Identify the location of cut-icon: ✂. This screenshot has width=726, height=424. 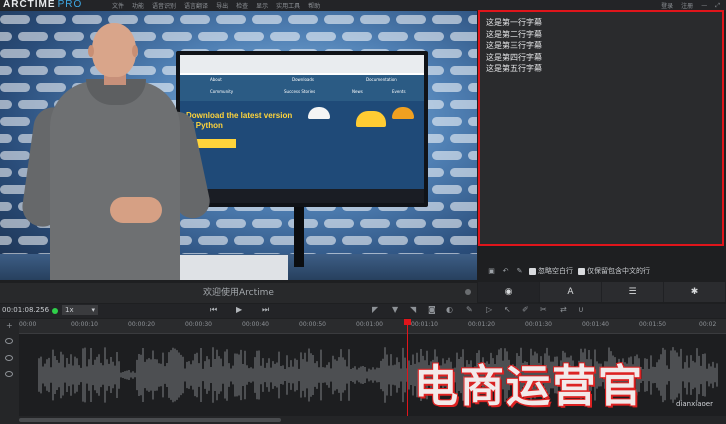
(543, 309).